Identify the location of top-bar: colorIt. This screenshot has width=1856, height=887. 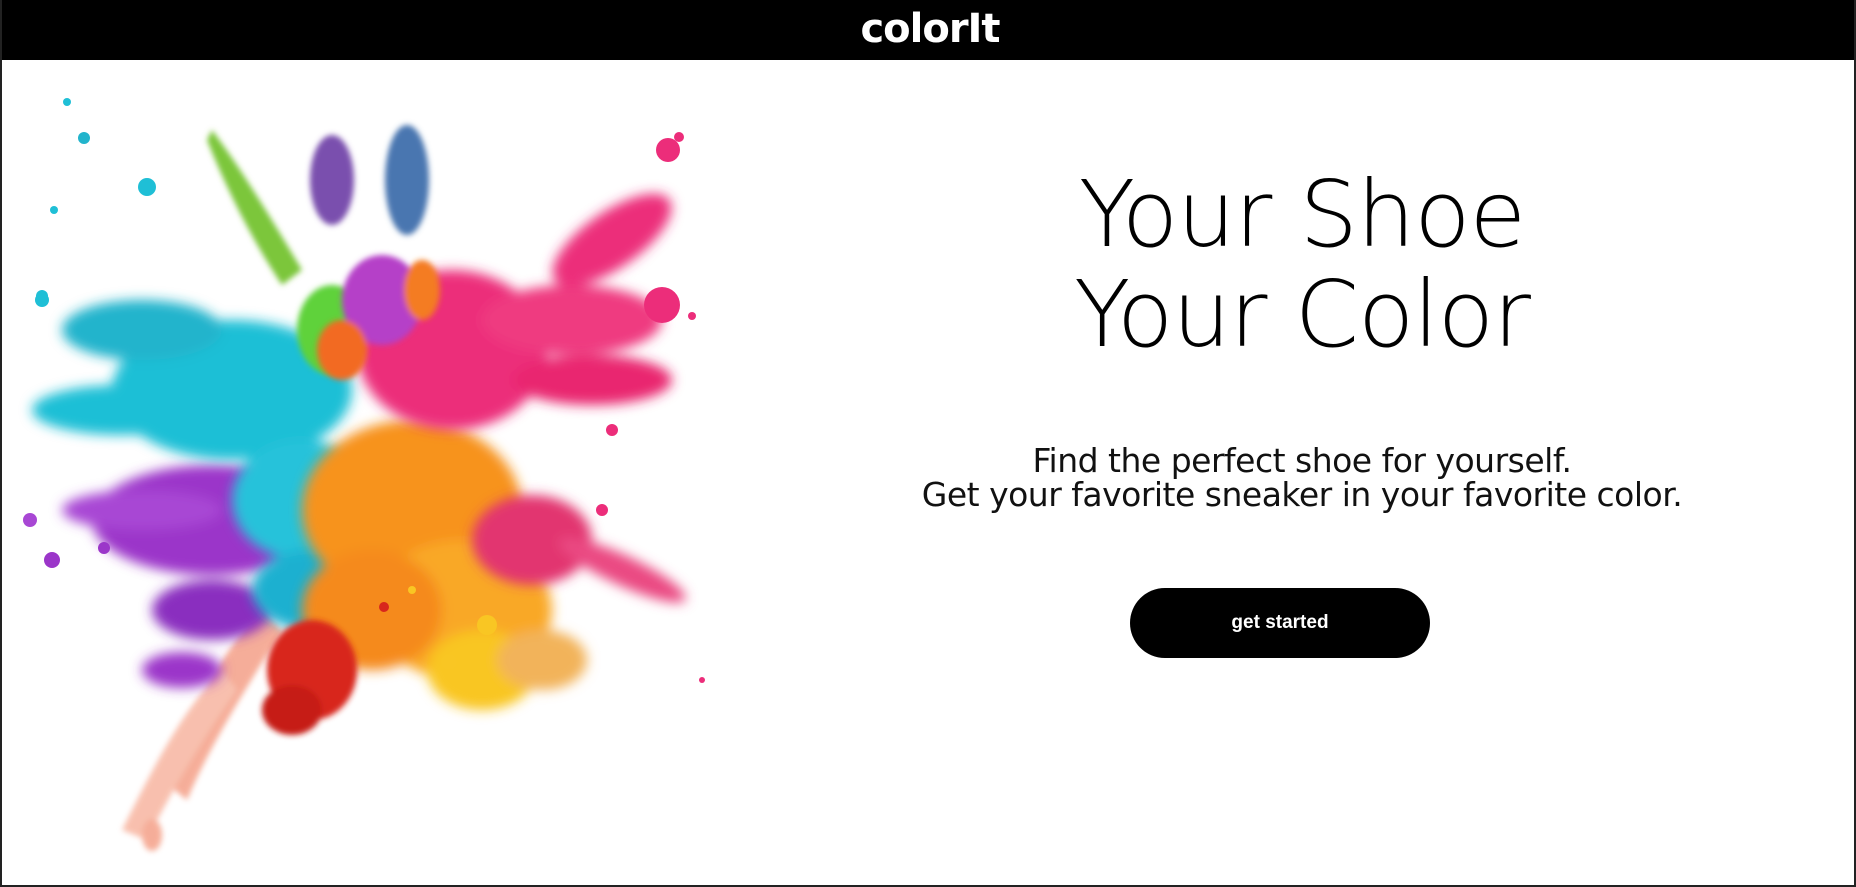
(928, 30).